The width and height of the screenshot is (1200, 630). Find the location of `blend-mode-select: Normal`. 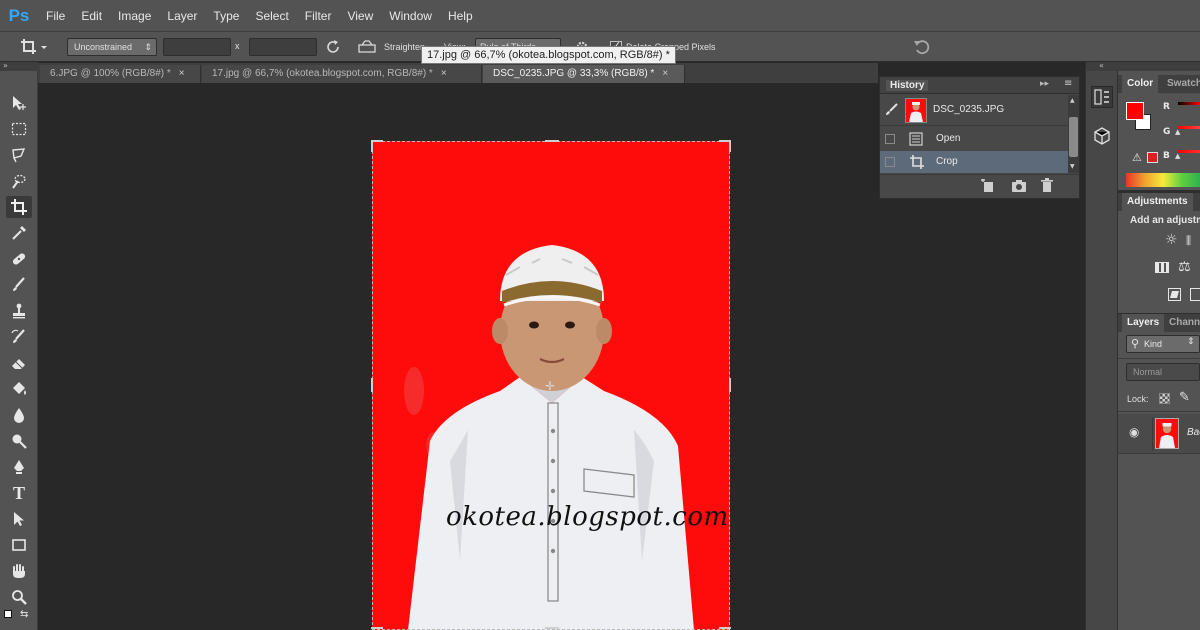

blend-mode-select: Normal is located at coordinates (1163, 372).